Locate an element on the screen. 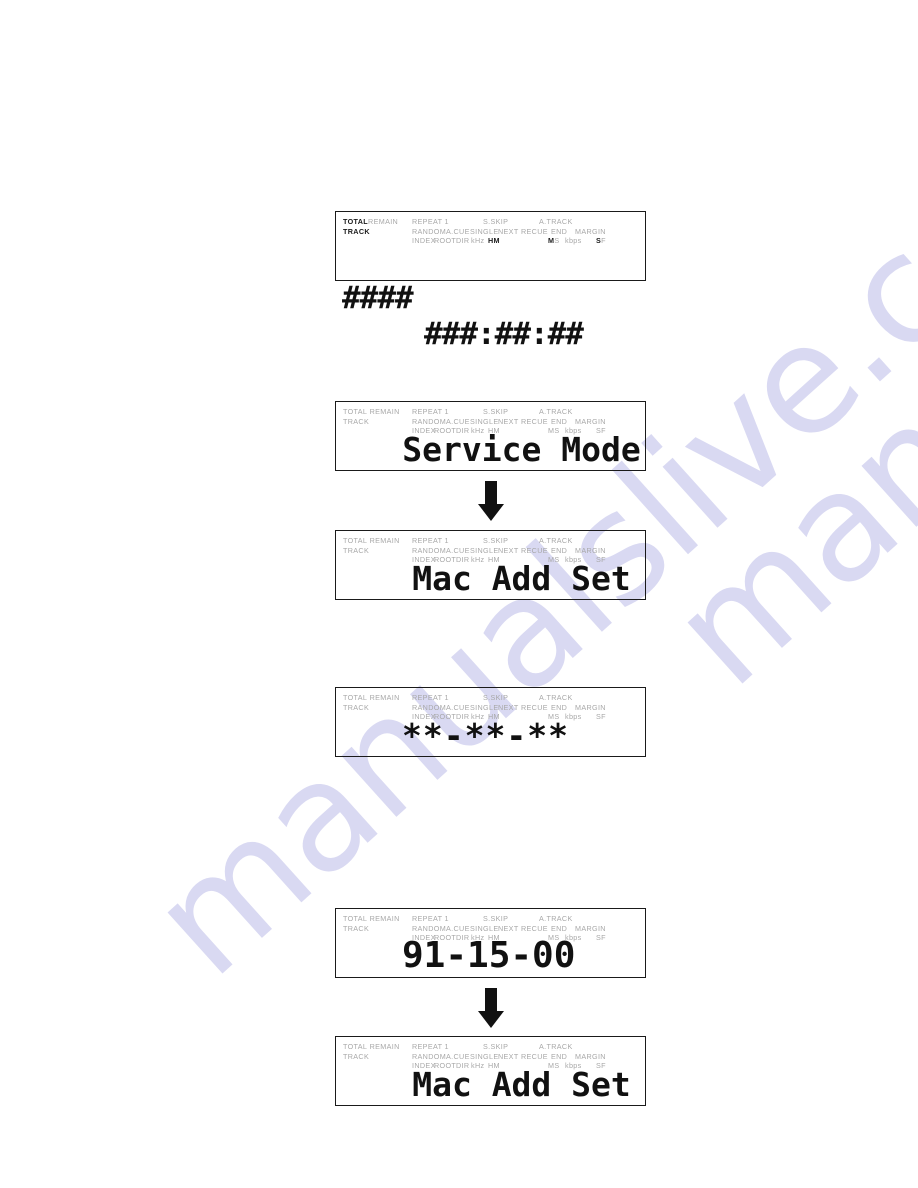  readout-row: #### ###:##:## is located at coordinates (490, 316).